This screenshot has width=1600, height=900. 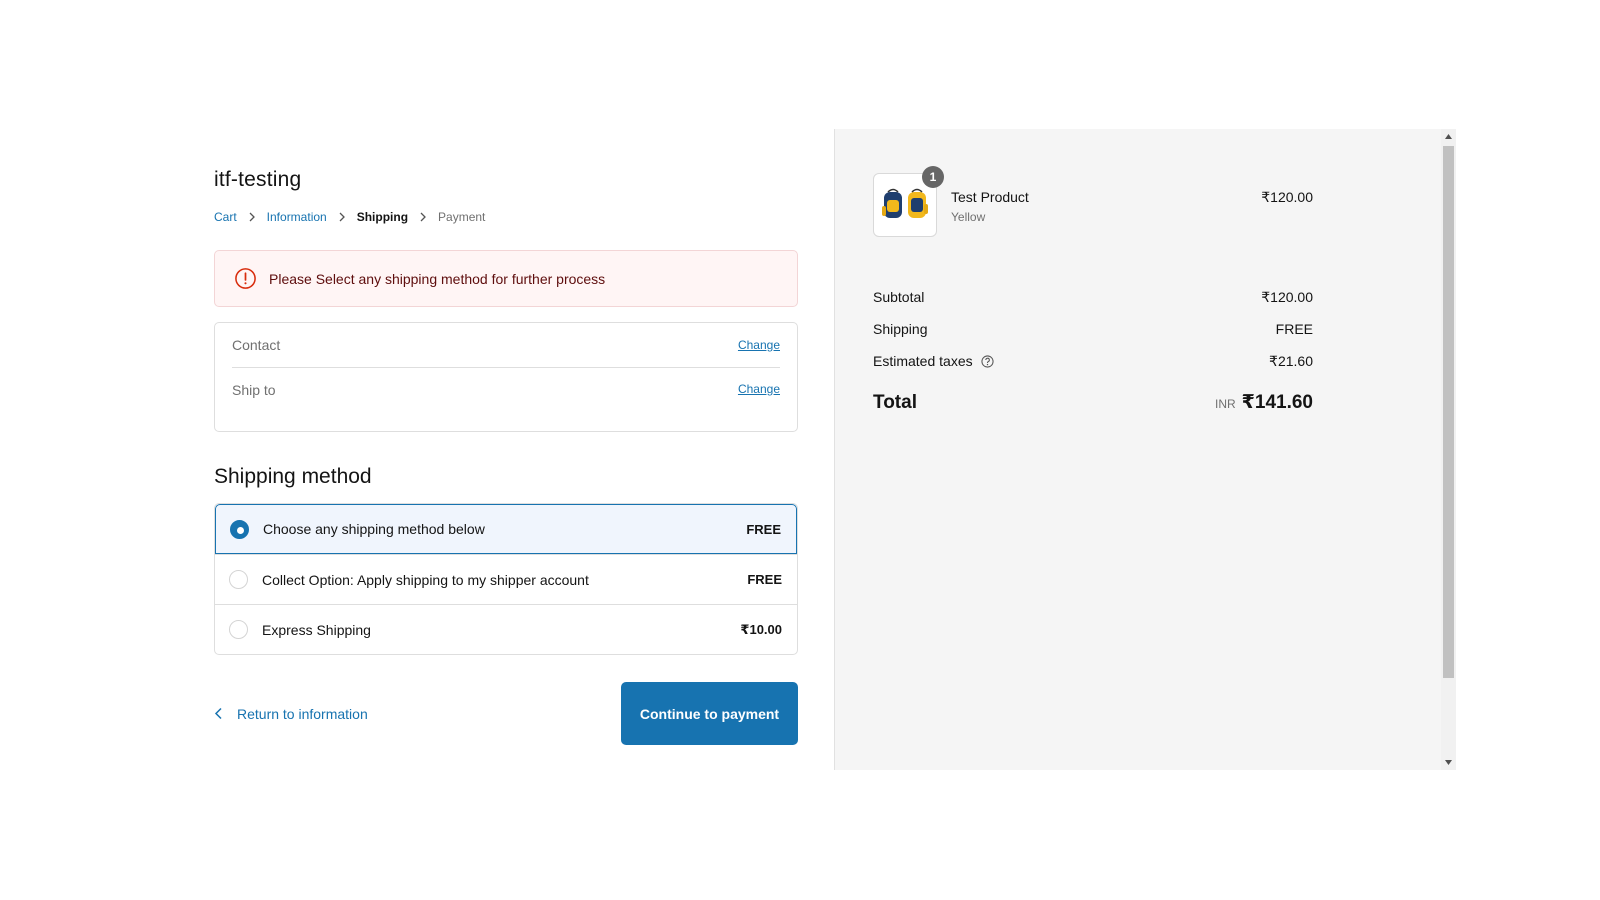 What do you see at coordinates (905, 203) in the screenshot?
I see `backpack-image-icon` at bounding box center [905, 203].